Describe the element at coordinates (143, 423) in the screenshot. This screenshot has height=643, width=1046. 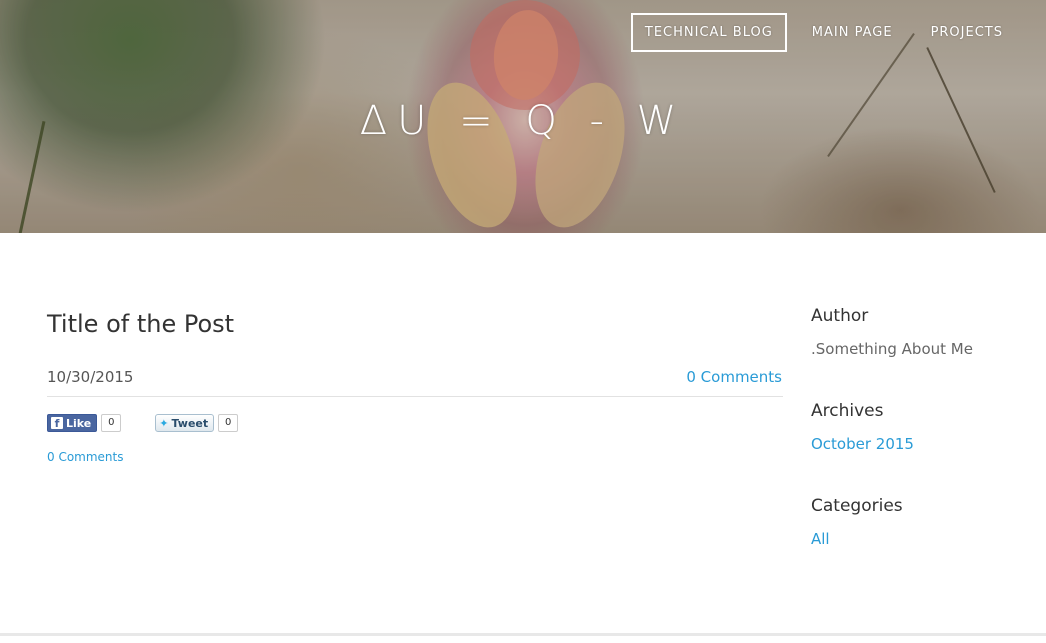
I see `social-share-bar: f Like 0 ✦ Tweet 0` at that location.